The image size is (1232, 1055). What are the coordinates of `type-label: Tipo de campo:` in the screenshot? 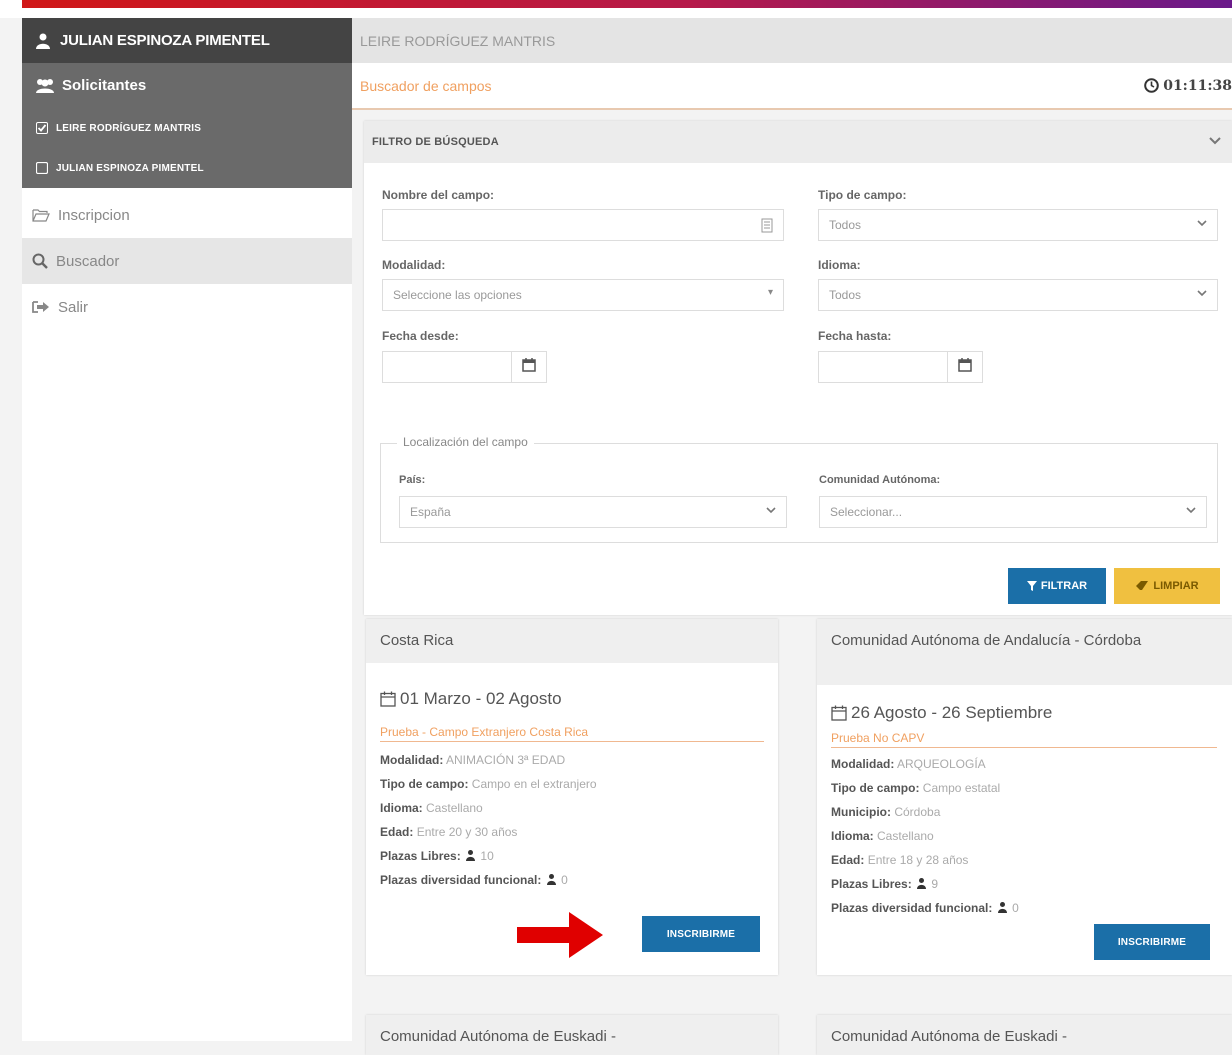 It's located at (862, 195).